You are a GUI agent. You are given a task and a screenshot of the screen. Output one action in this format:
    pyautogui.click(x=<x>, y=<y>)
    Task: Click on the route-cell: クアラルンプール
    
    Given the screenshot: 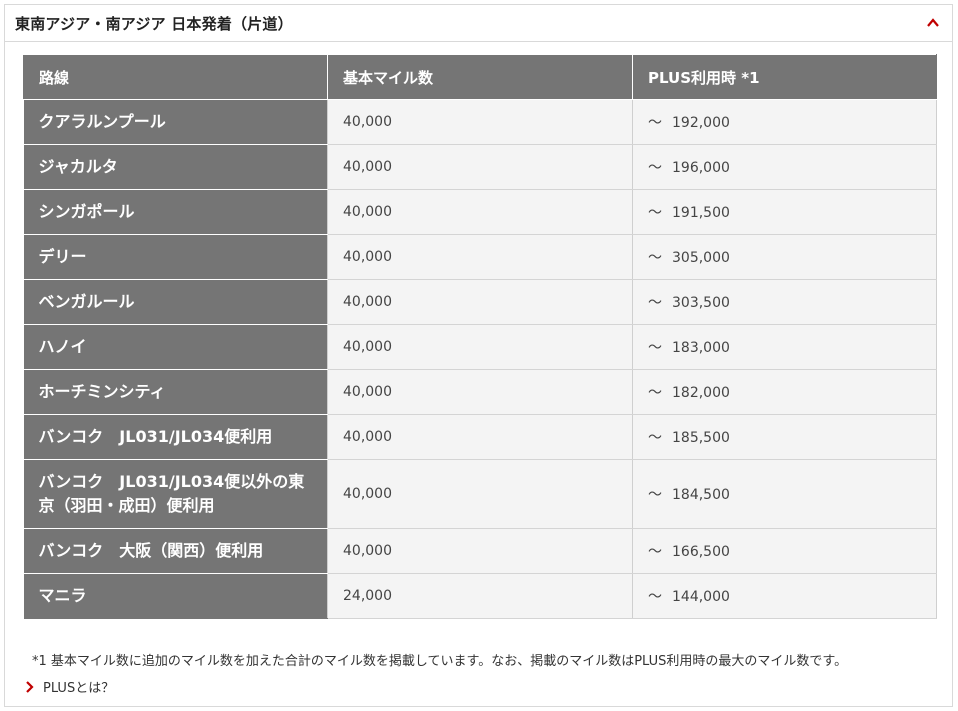 What is the action you would take?
    pyautogui.click(x=175, y=122)
    